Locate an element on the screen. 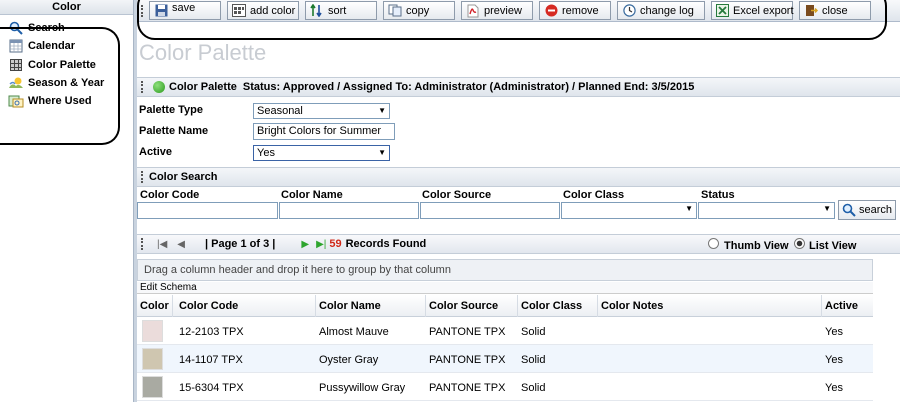 The image size is (900, 402). column-header-color: Color is located at coordinates (154, 306).